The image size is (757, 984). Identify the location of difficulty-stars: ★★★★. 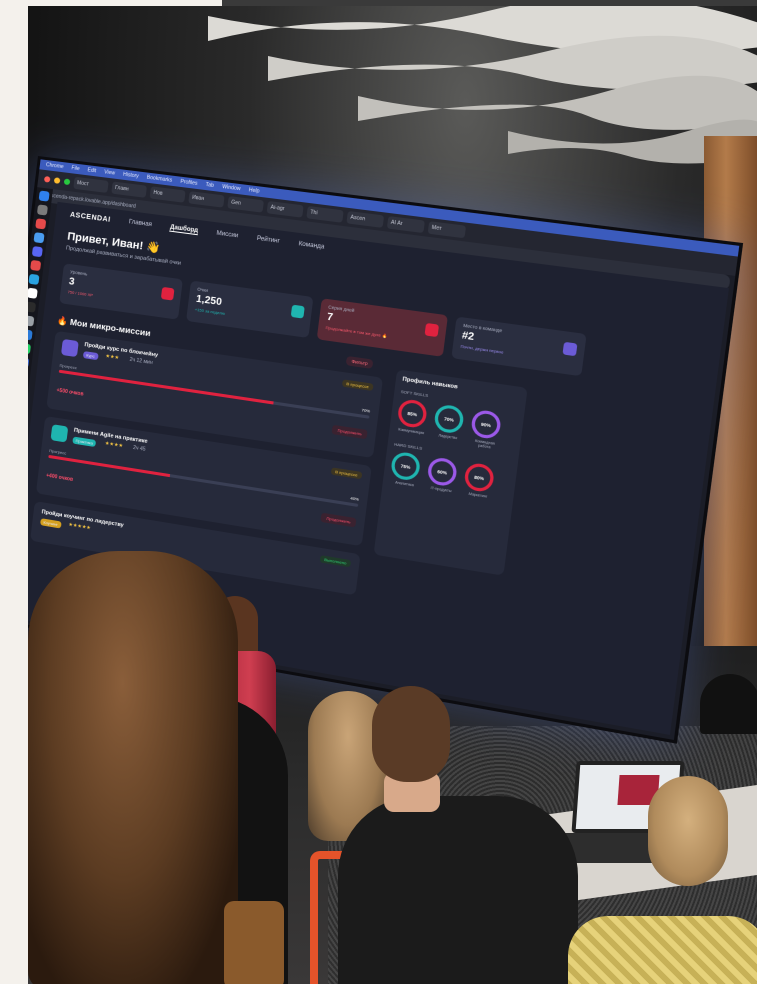
(114, 445).